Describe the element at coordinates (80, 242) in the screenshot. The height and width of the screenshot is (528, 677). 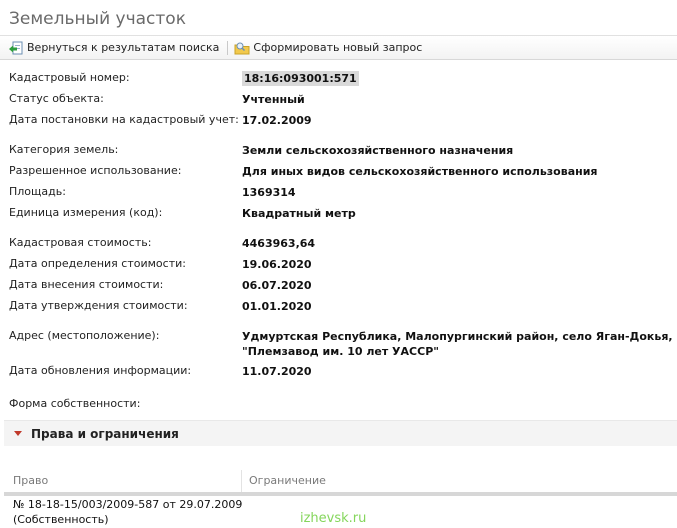
I see `field-label: Кадастровая стоимость:` at that location.